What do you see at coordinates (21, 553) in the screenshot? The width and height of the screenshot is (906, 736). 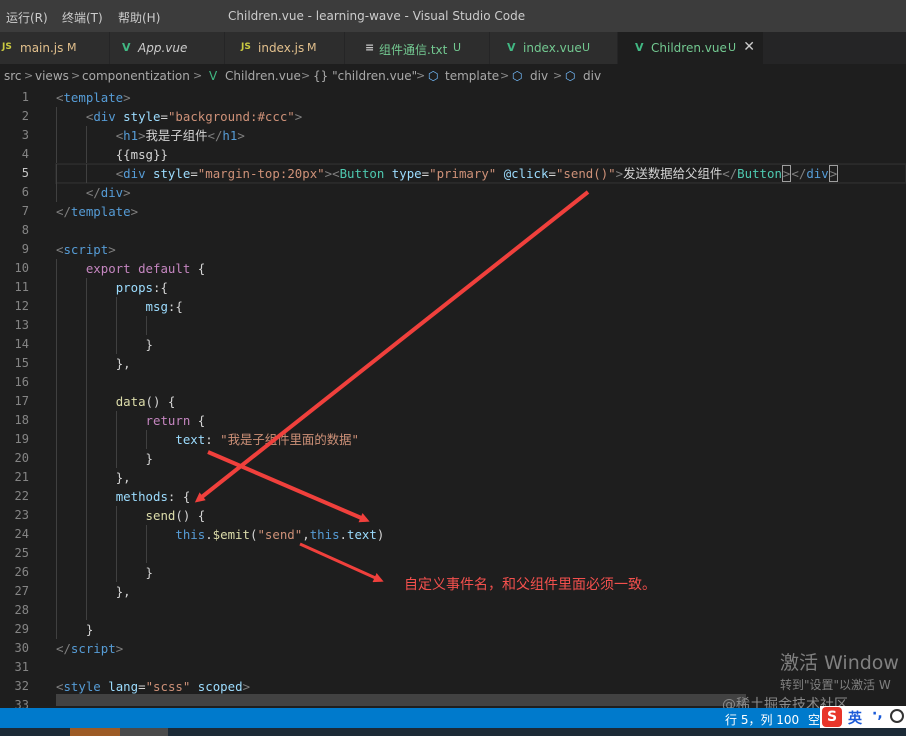 I see `line-number: 25` at bounding box center [21, 553].